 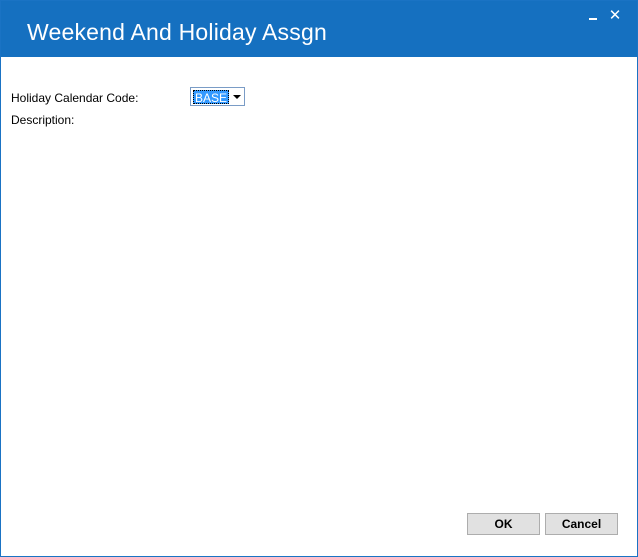 I want to click on holiday-calendar-code-value: BASE, so click(x=211, y=97).